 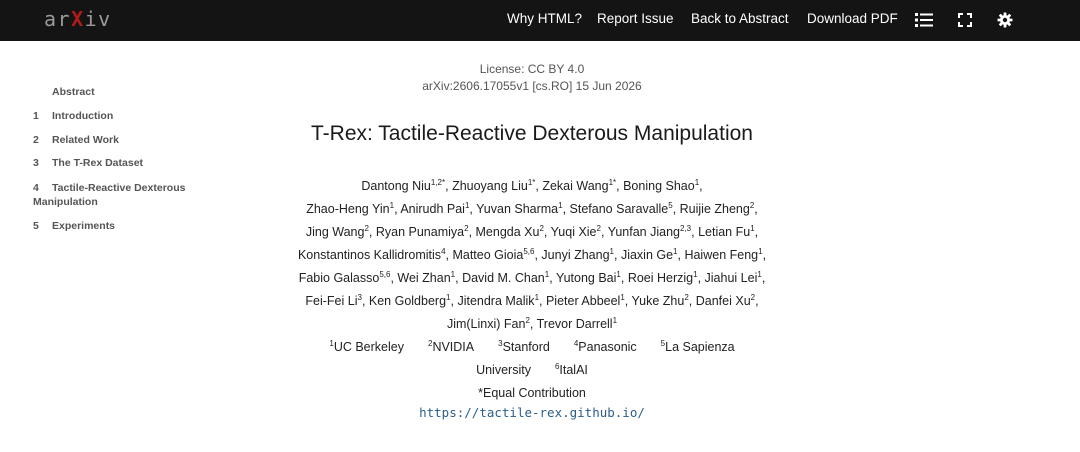 What do you see at coordinates (451, 347) in the screenshot?
I see `affiliation: 2NVIDIA` at bounding box center [451, 347].